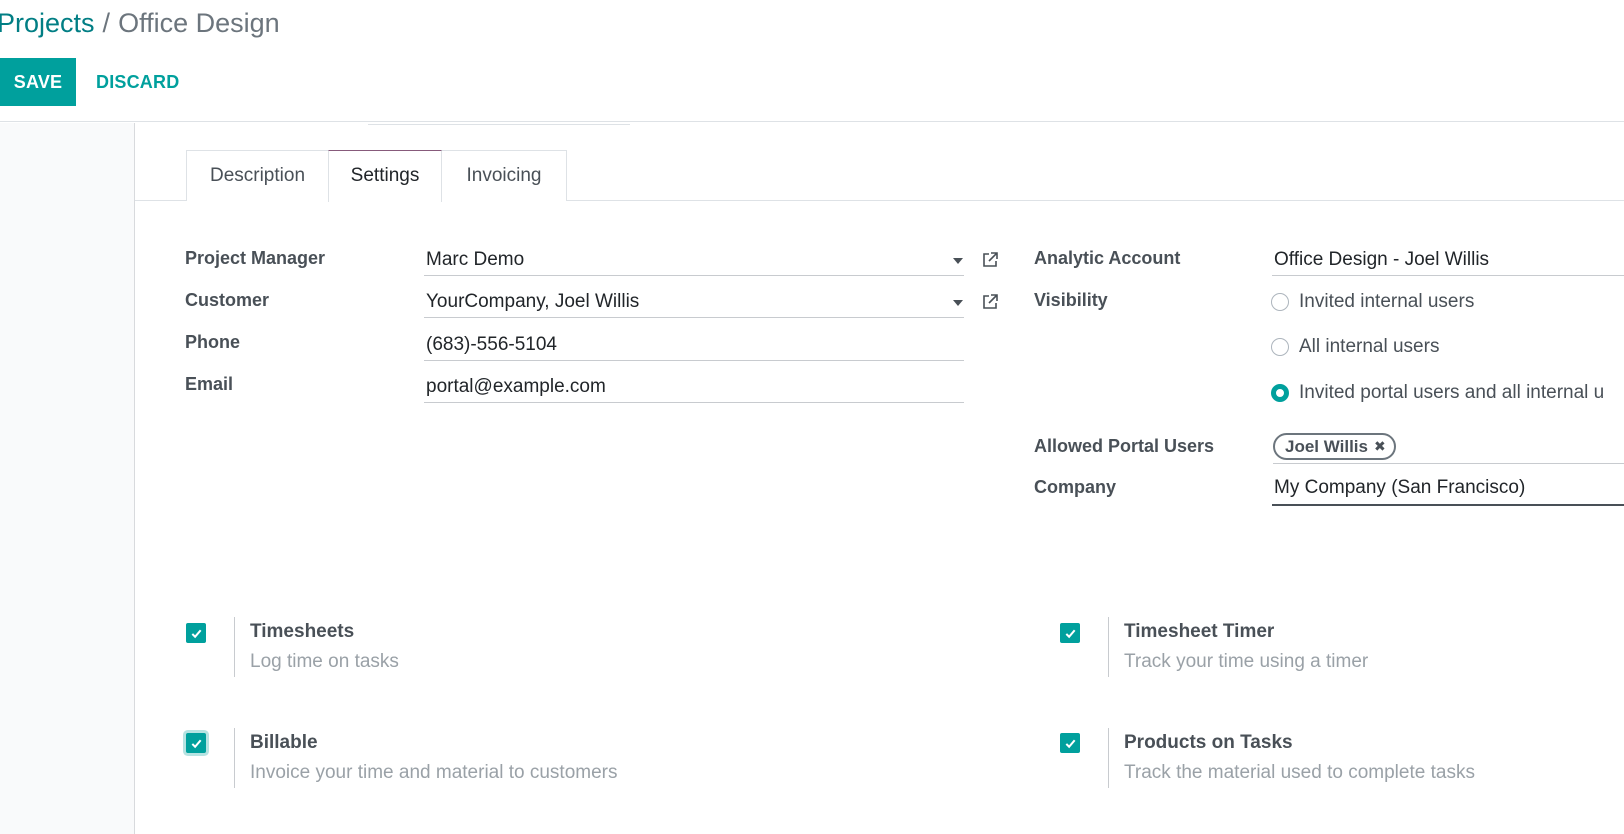 The height and width of the screenshot is (834, 1624). Describe the element at coordinates (812, 61) in the screenshot. I see `control-panel: Projects / Office Design SAVE DISCARD` at that location.